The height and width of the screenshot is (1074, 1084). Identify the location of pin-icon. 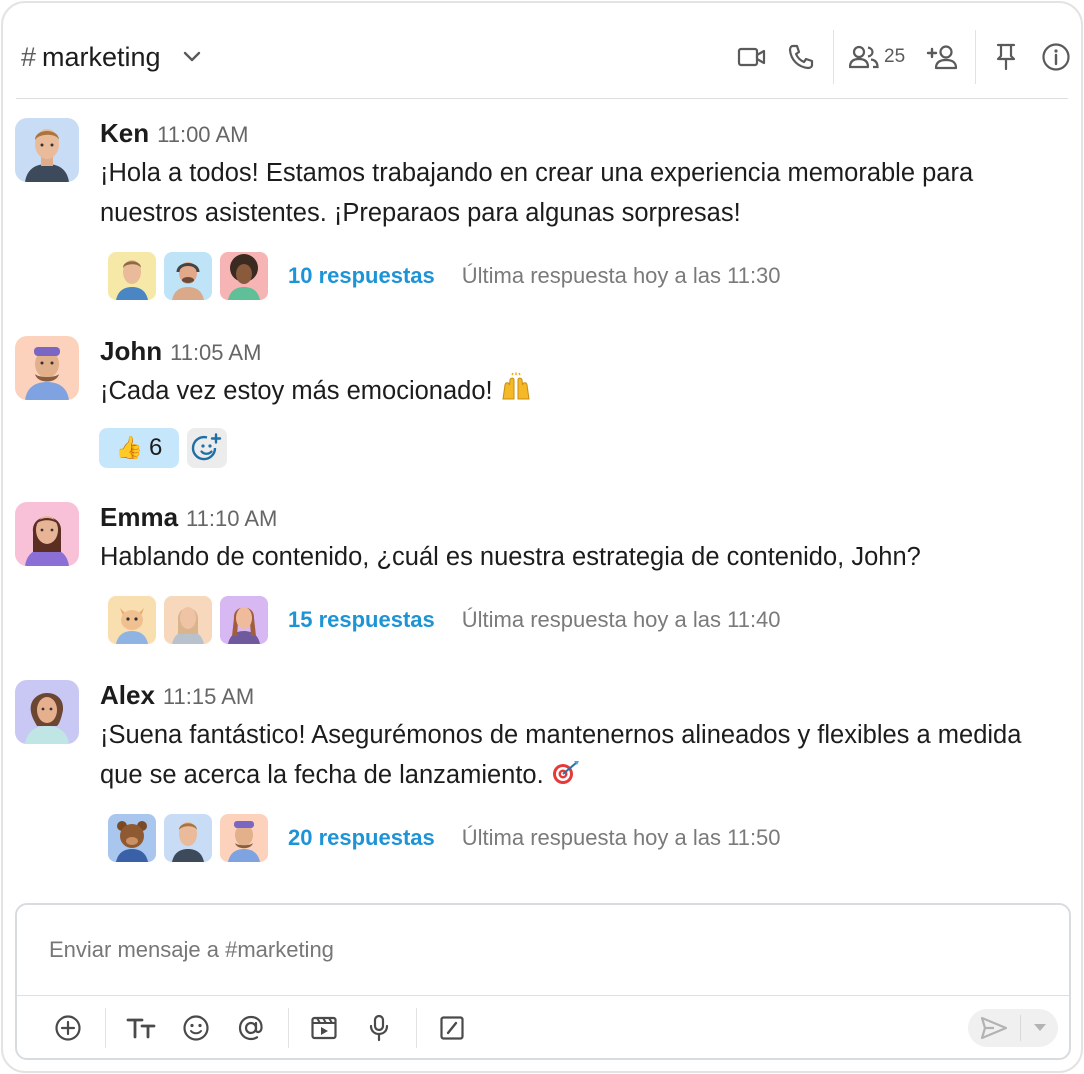
(1006, 57).